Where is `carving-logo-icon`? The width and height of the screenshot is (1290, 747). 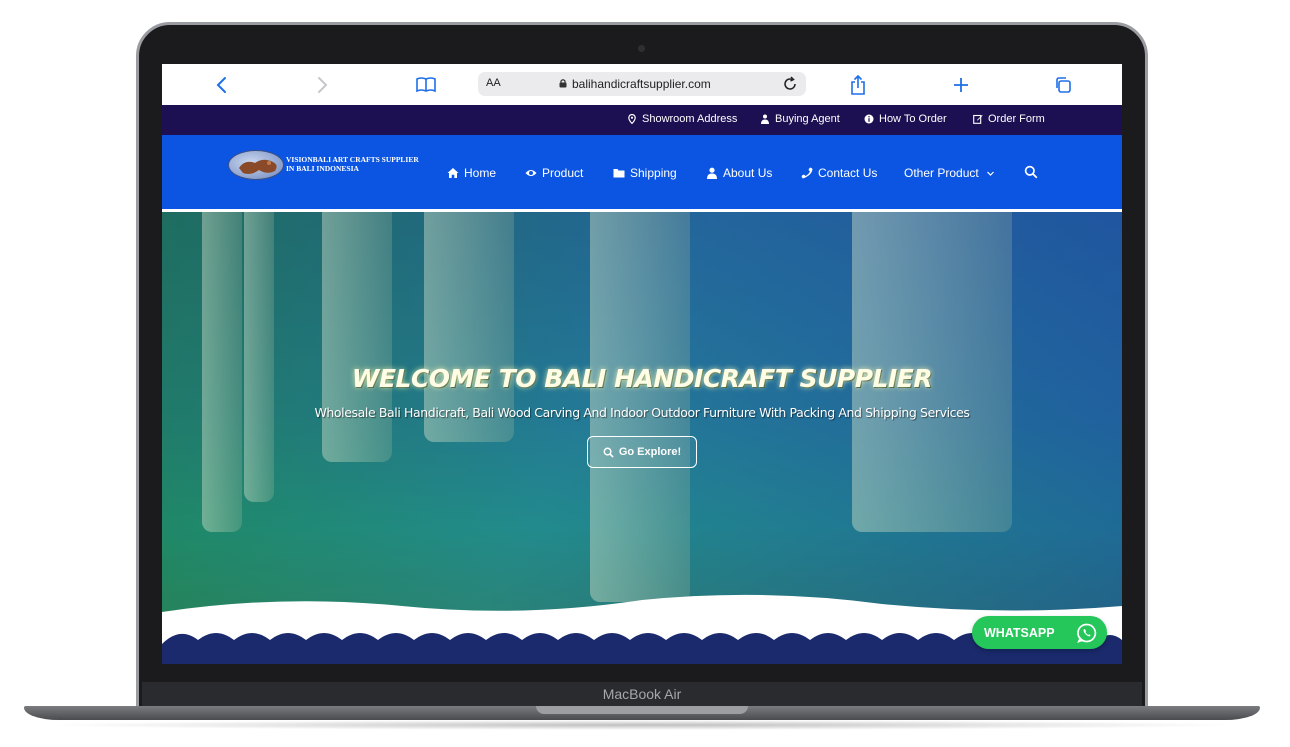
carving-logo-icon is located at coordinates (258, 166).